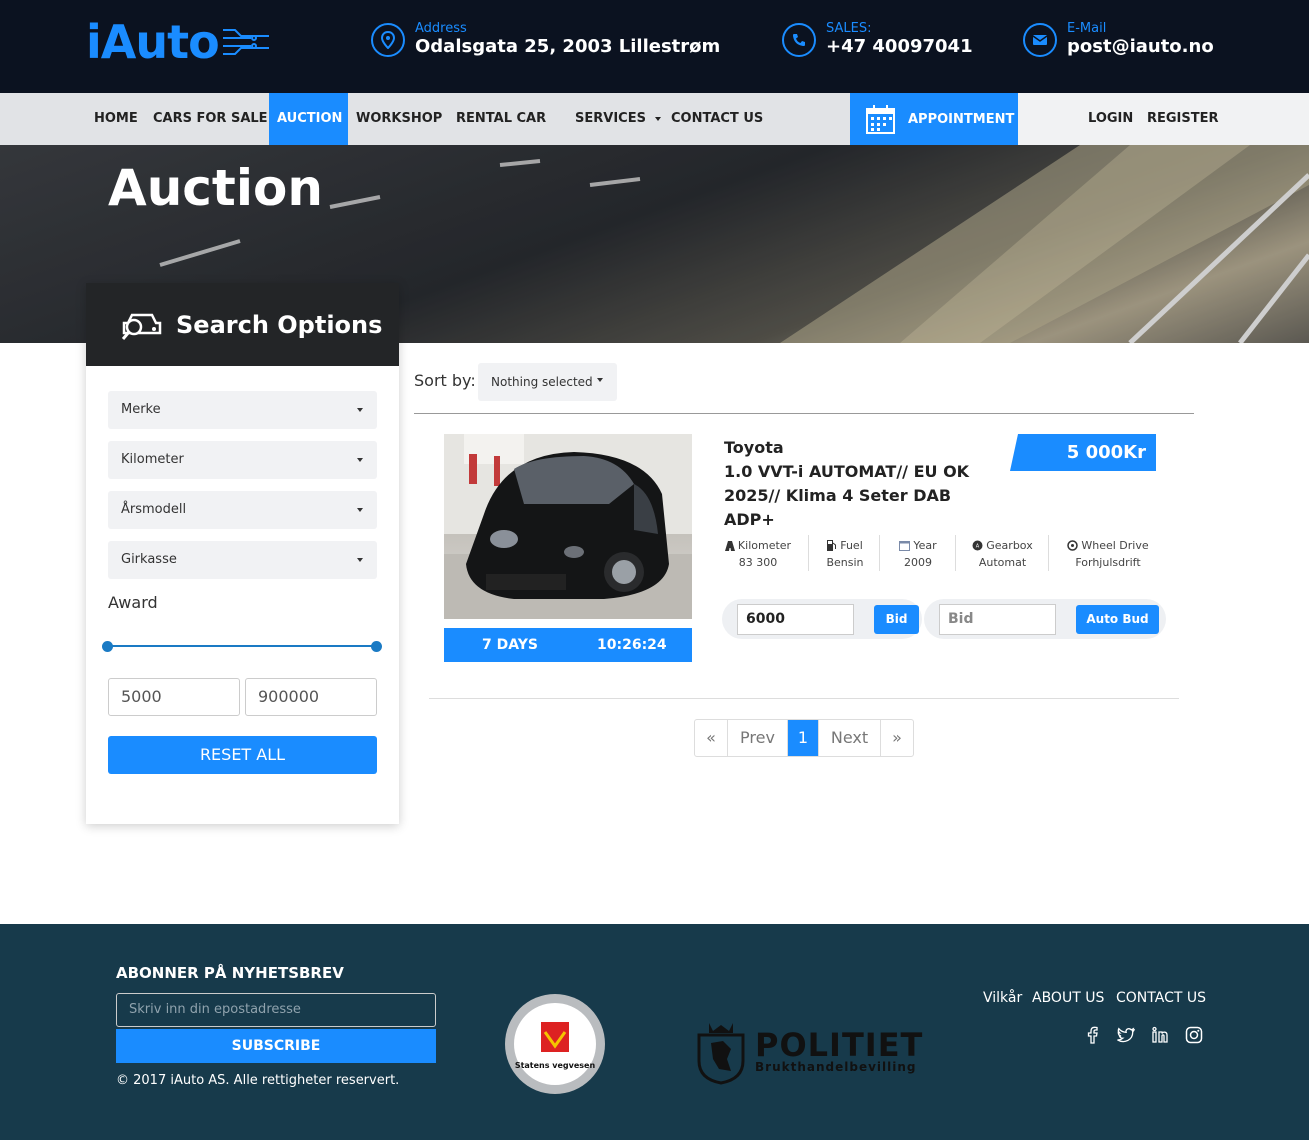 The image size is (1309, 1140). Describe the element at coordinates (510, 645) in the screenshot. I see `countdown-days: 7 DAYS` at that location.